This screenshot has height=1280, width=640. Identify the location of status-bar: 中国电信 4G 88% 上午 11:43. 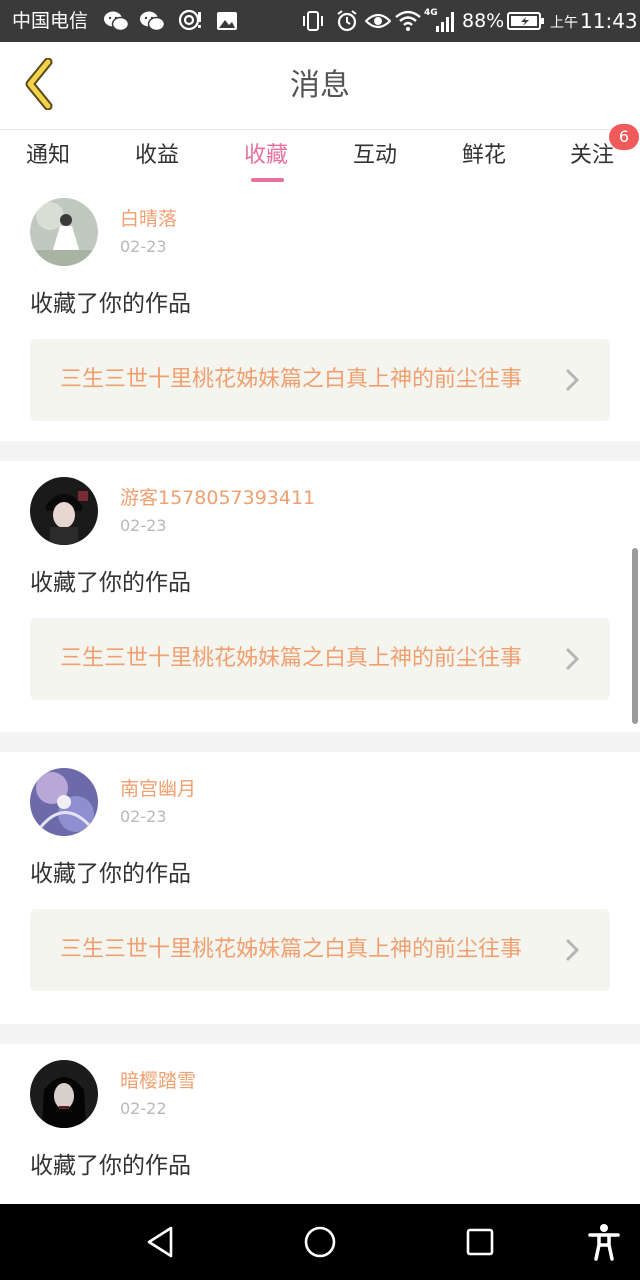
(320, 21).